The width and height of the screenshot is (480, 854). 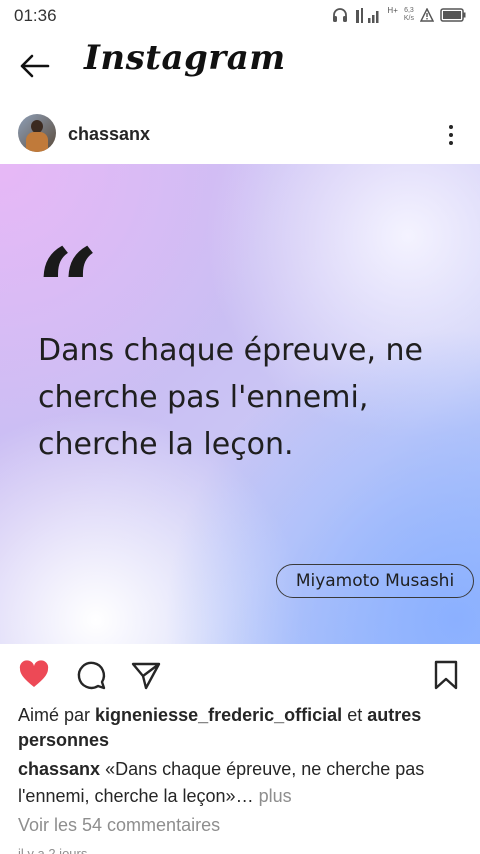 What do you see at coordinates (185, 58) in the screenshot?
I see `app-title: Instagram` at bounding box center [185, 58].